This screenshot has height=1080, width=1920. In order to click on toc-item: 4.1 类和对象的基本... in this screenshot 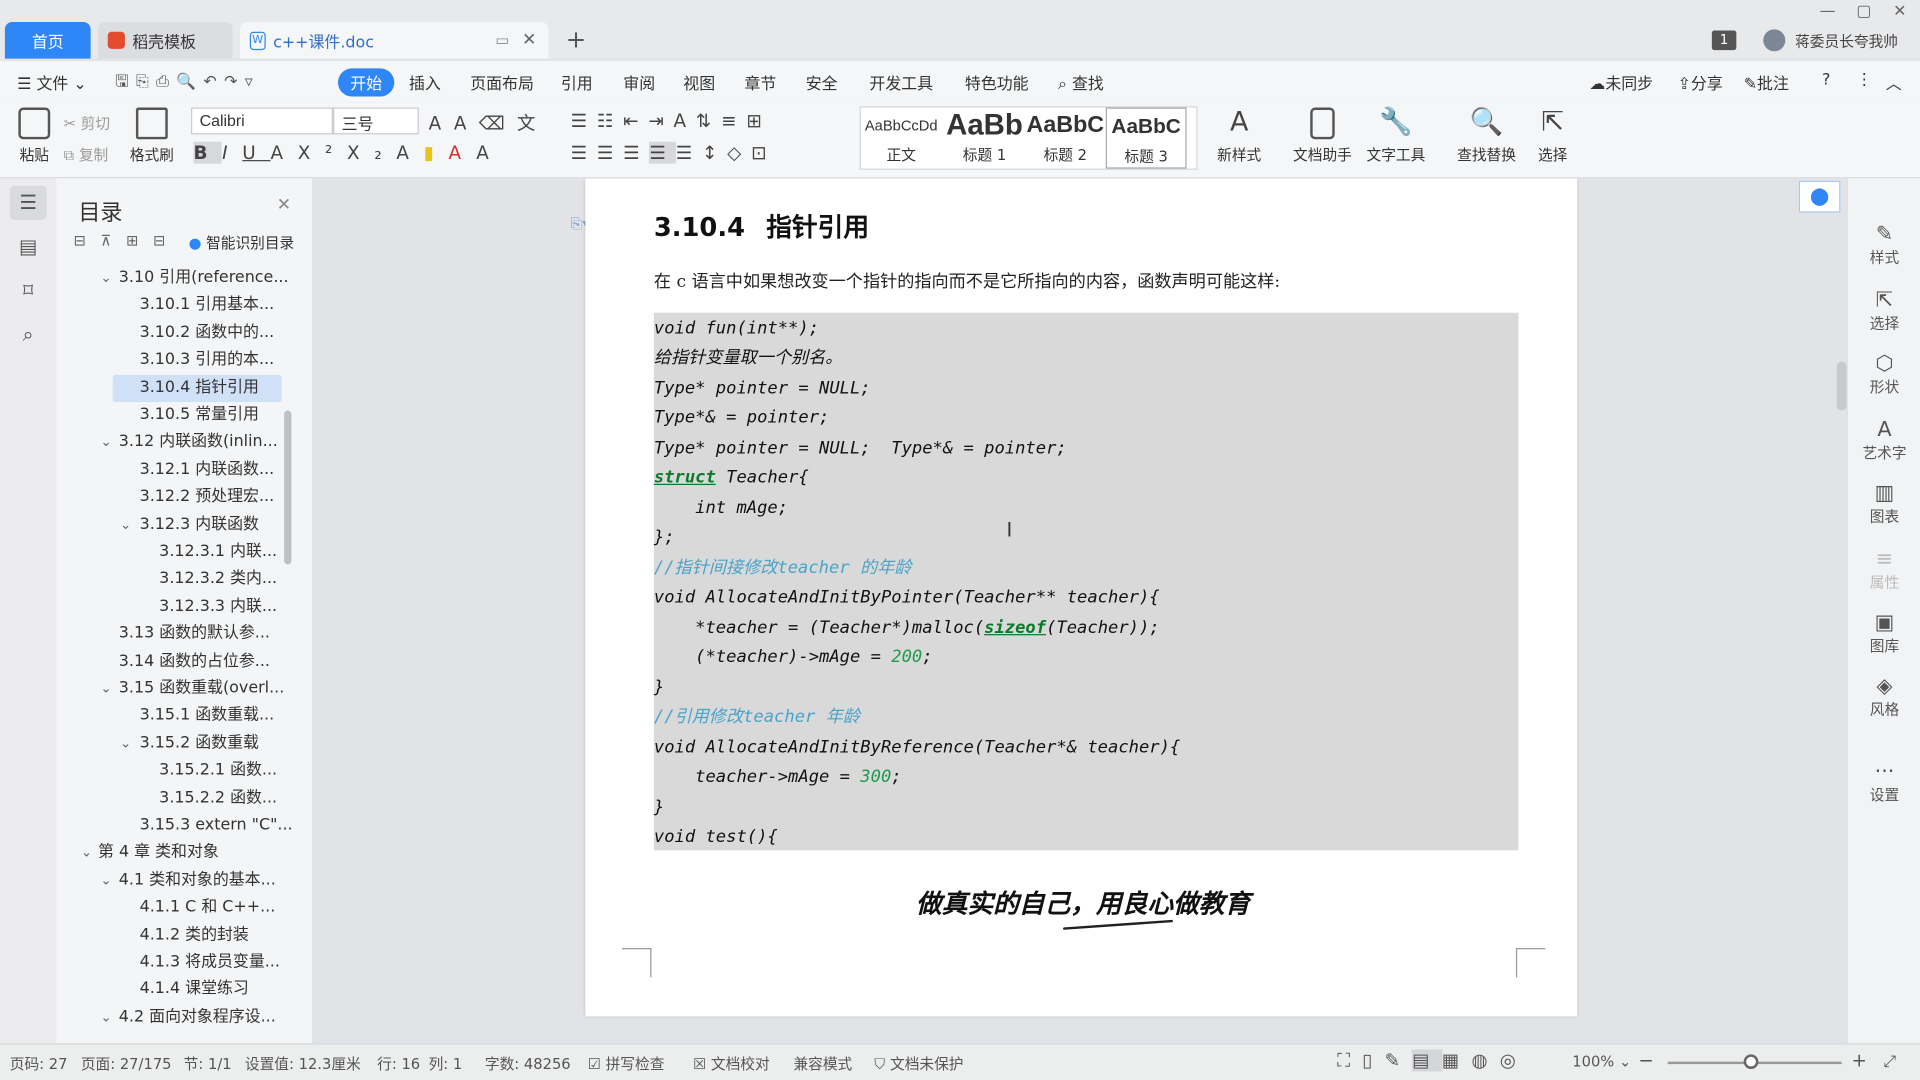, I will do `click(197, 880)`.